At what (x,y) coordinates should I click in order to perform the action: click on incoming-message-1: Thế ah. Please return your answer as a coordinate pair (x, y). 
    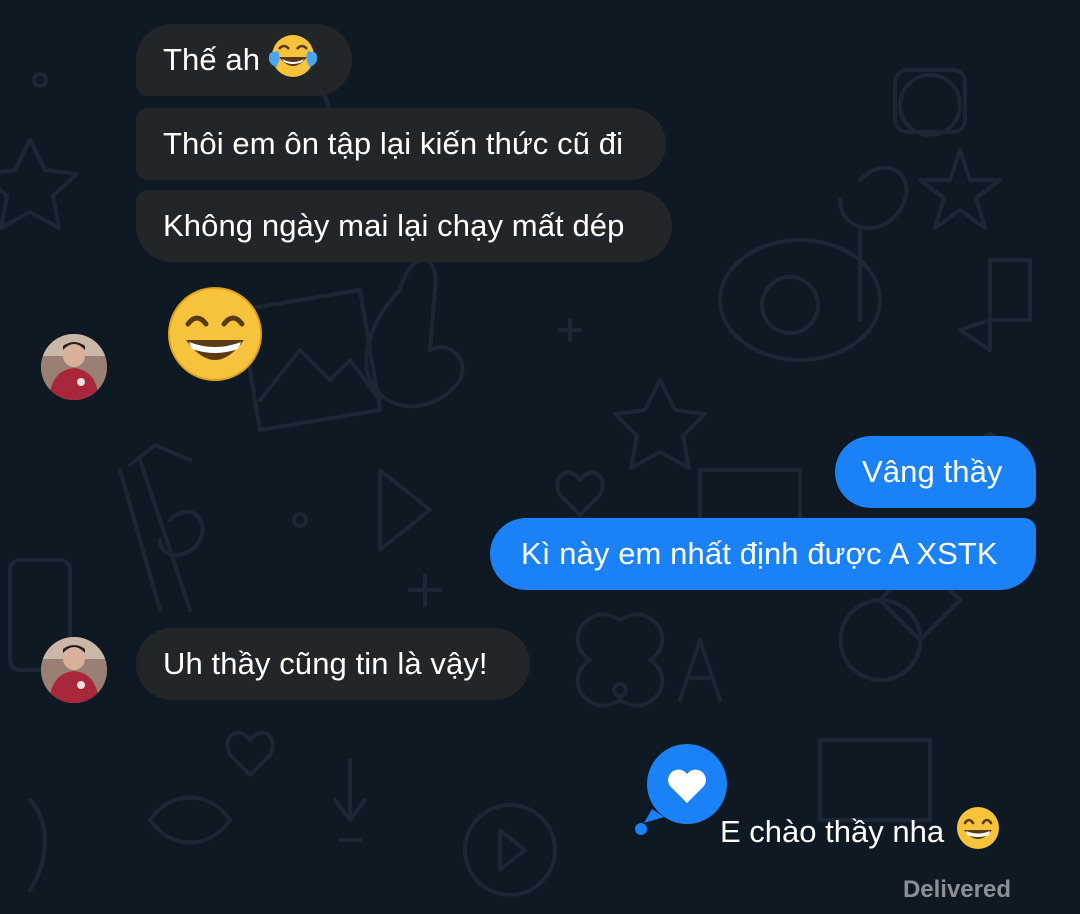
    Looking at the image, I should click on (244, 60).